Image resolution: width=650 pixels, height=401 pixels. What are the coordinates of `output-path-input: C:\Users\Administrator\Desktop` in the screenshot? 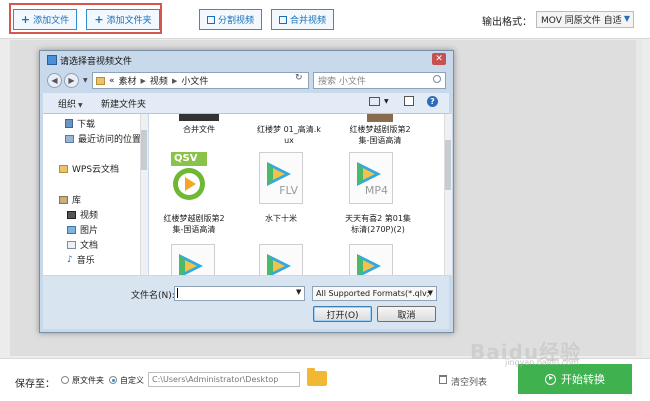 It's located at (224, 379).